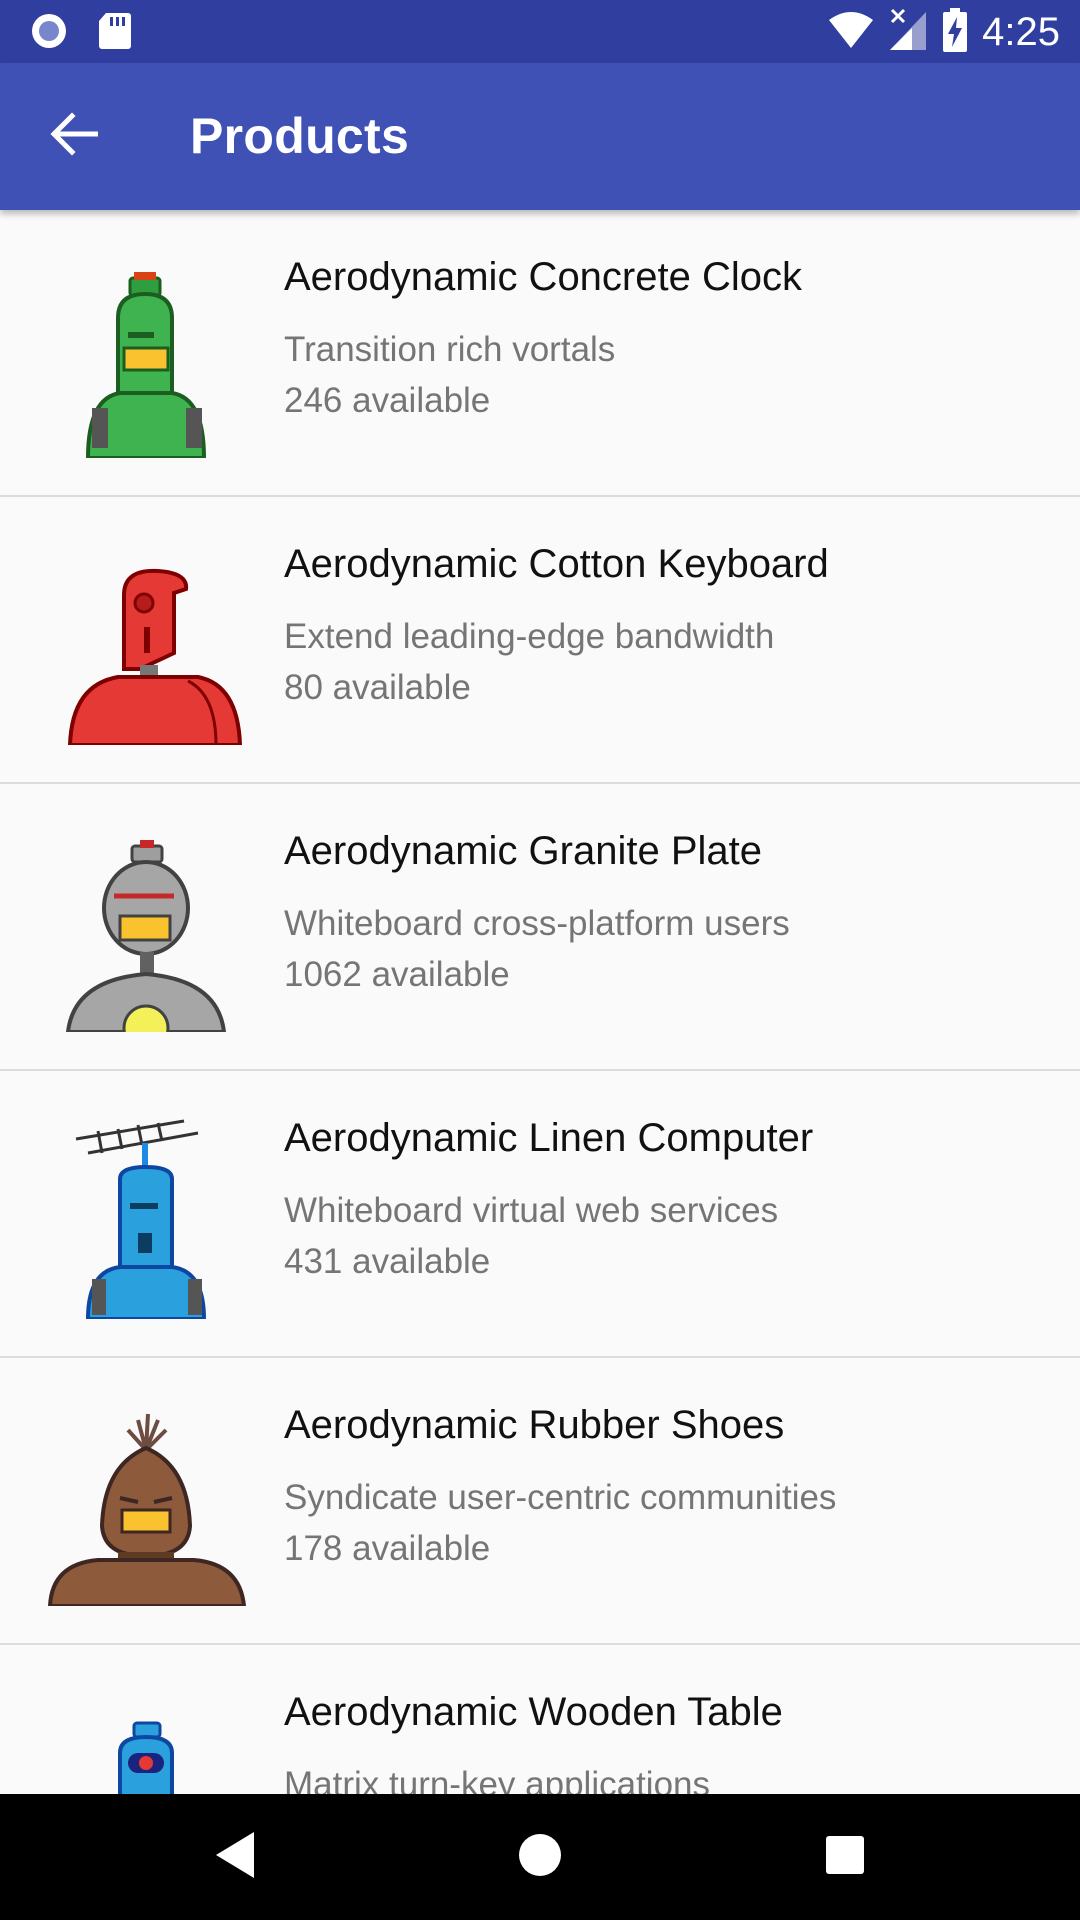 This screenshot has height=1920, width=1080. Describe the element at coordinates (955, 32) in the screenshot. I see `battery-charging-icon` at that location.